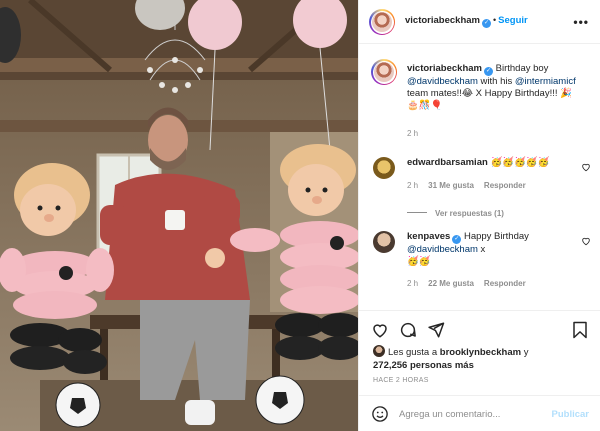  I want to click on view-replies-label: Ver respuestas (1), so click(469, 213).